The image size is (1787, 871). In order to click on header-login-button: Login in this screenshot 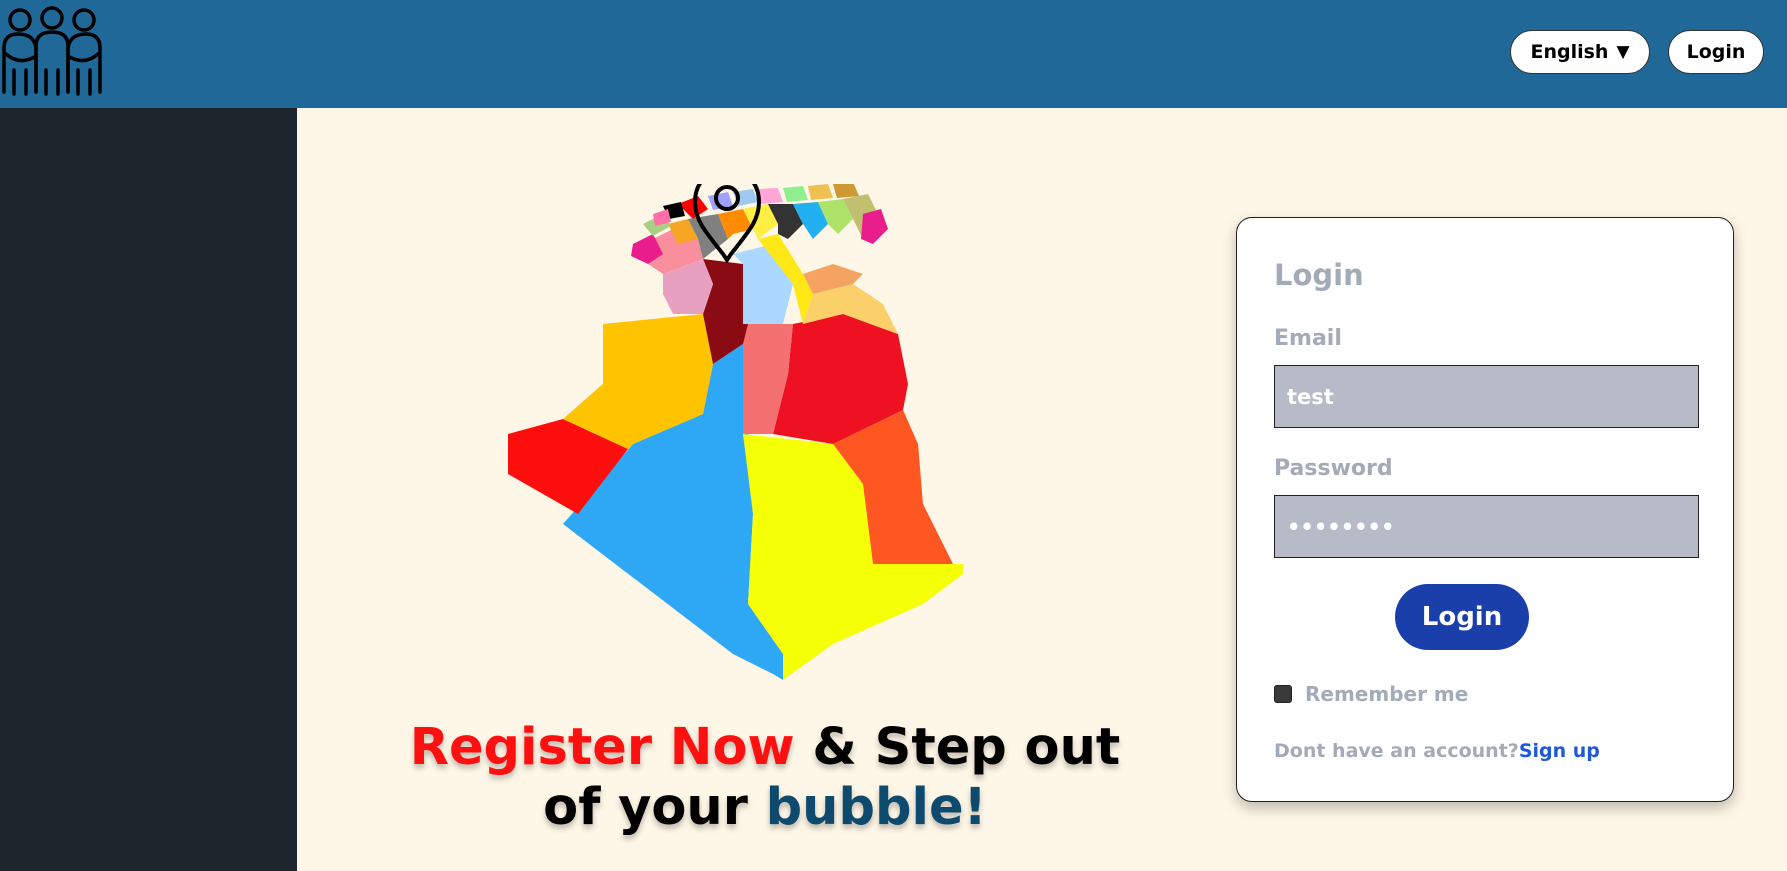, I will do `click(1716, 52)`.